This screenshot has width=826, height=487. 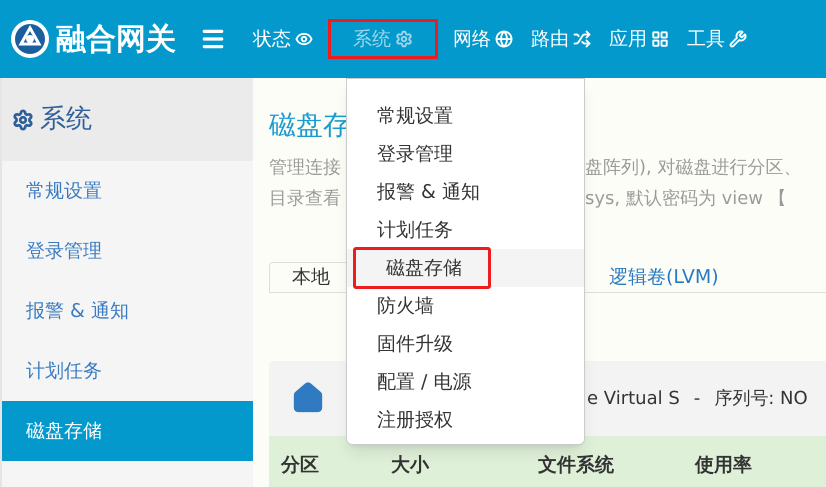 I want to click on nav-item: 路由, so click(x=561, y=39).